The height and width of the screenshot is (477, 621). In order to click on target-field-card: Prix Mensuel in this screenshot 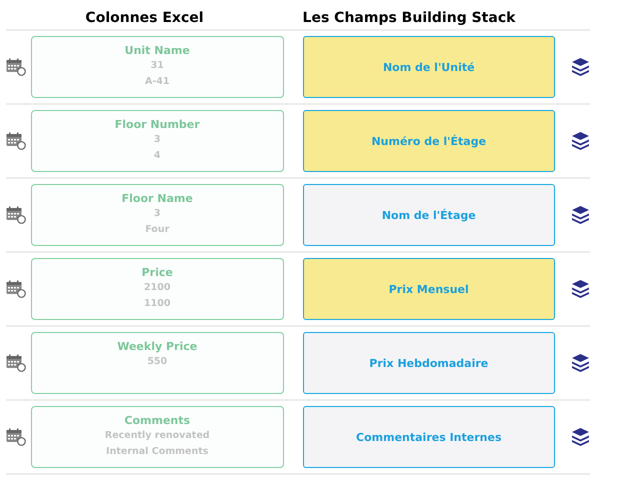, I will do `click(429, 289)`.